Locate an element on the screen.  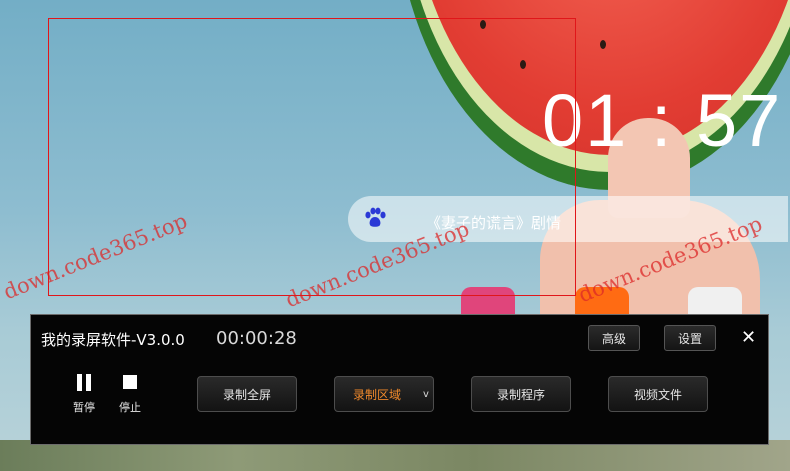
region-dropdown-button: v is located at coordinates (426, 394).